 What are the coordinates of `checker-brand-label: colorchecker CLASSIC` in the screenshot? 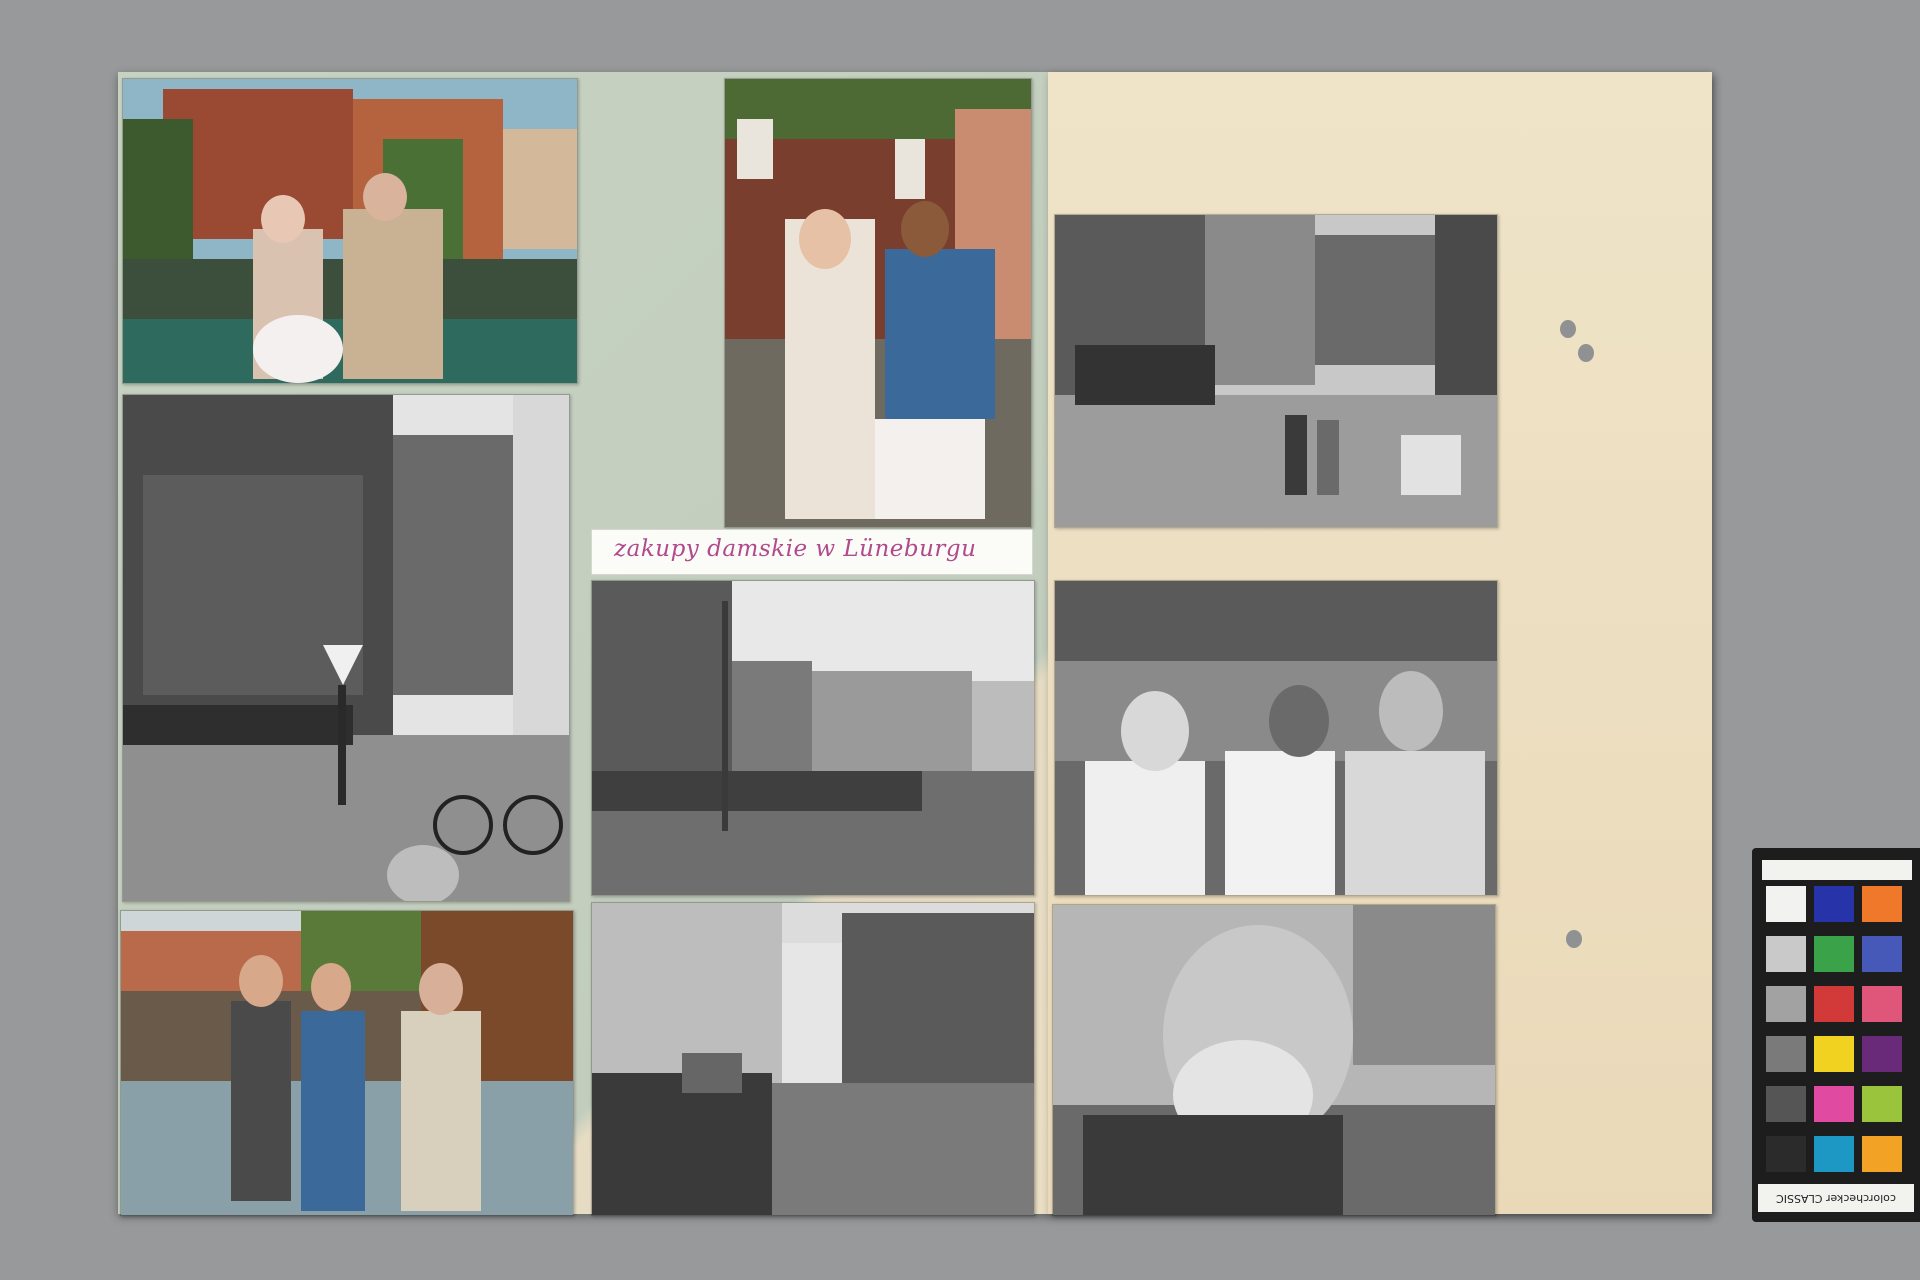 It's located at (1836, 1198).